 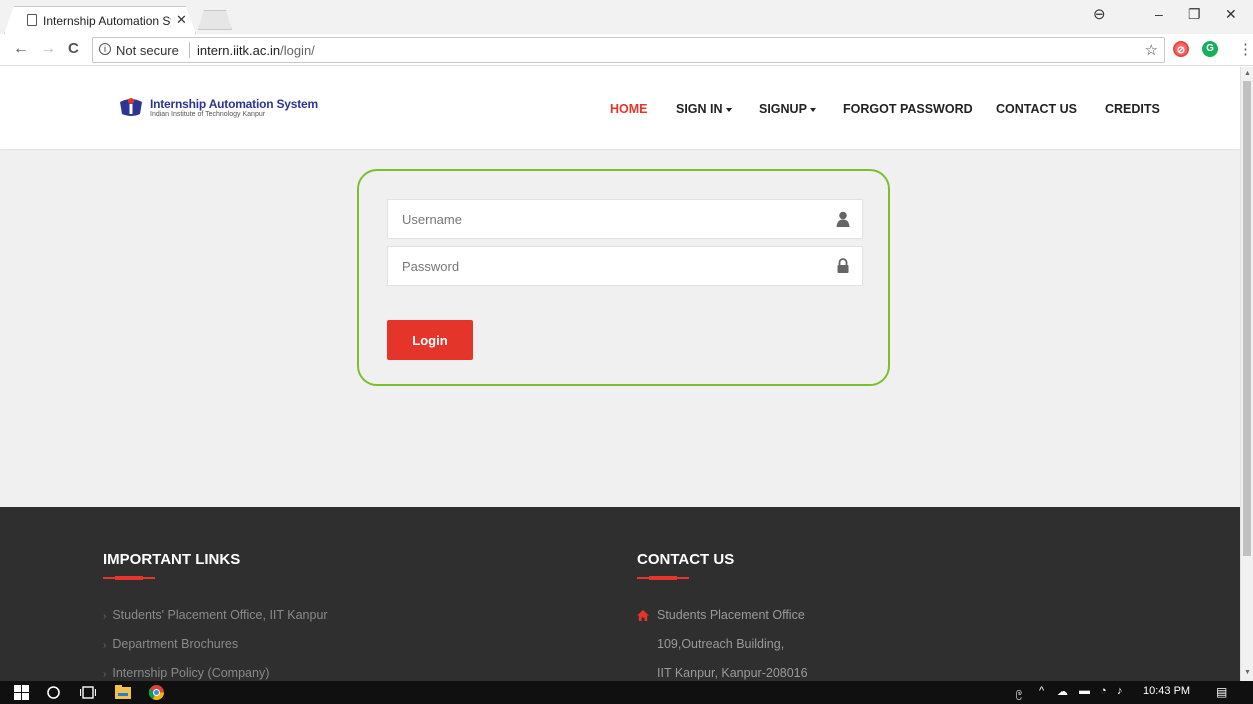 I want to click on footer-link: › Department Brochures, so click(x=170, y=644).